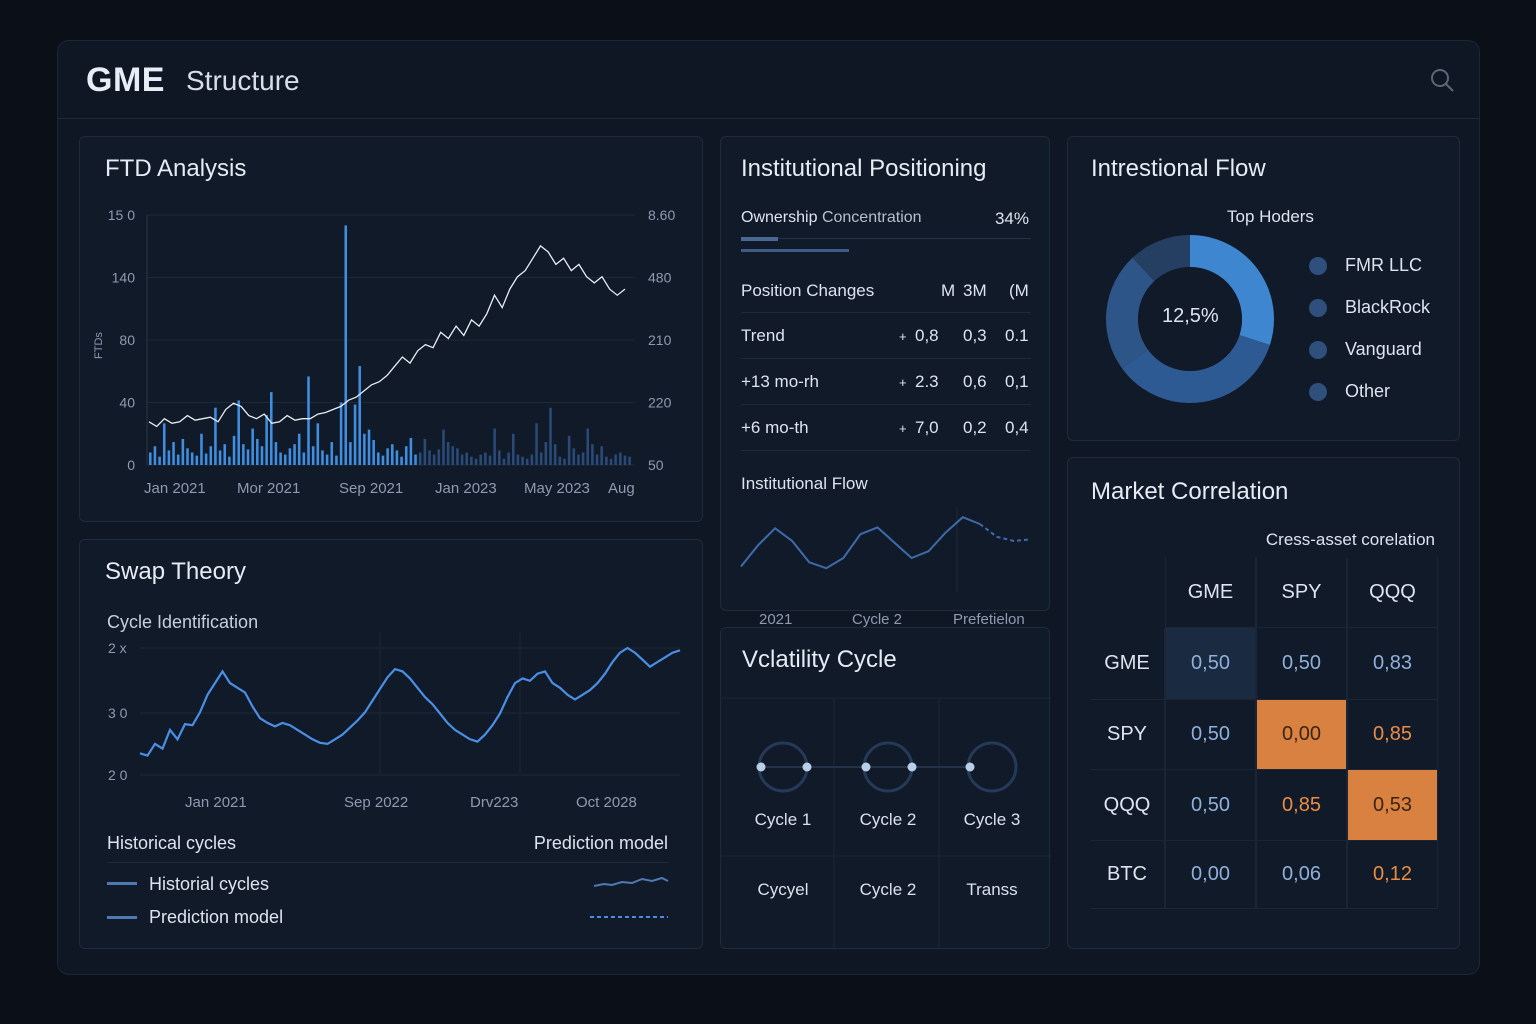 The image size is (1536, 1024). Describe the element at coordinates (780, 381) in the screenshot. I see `row-label: +13 mo-rh` at that location.